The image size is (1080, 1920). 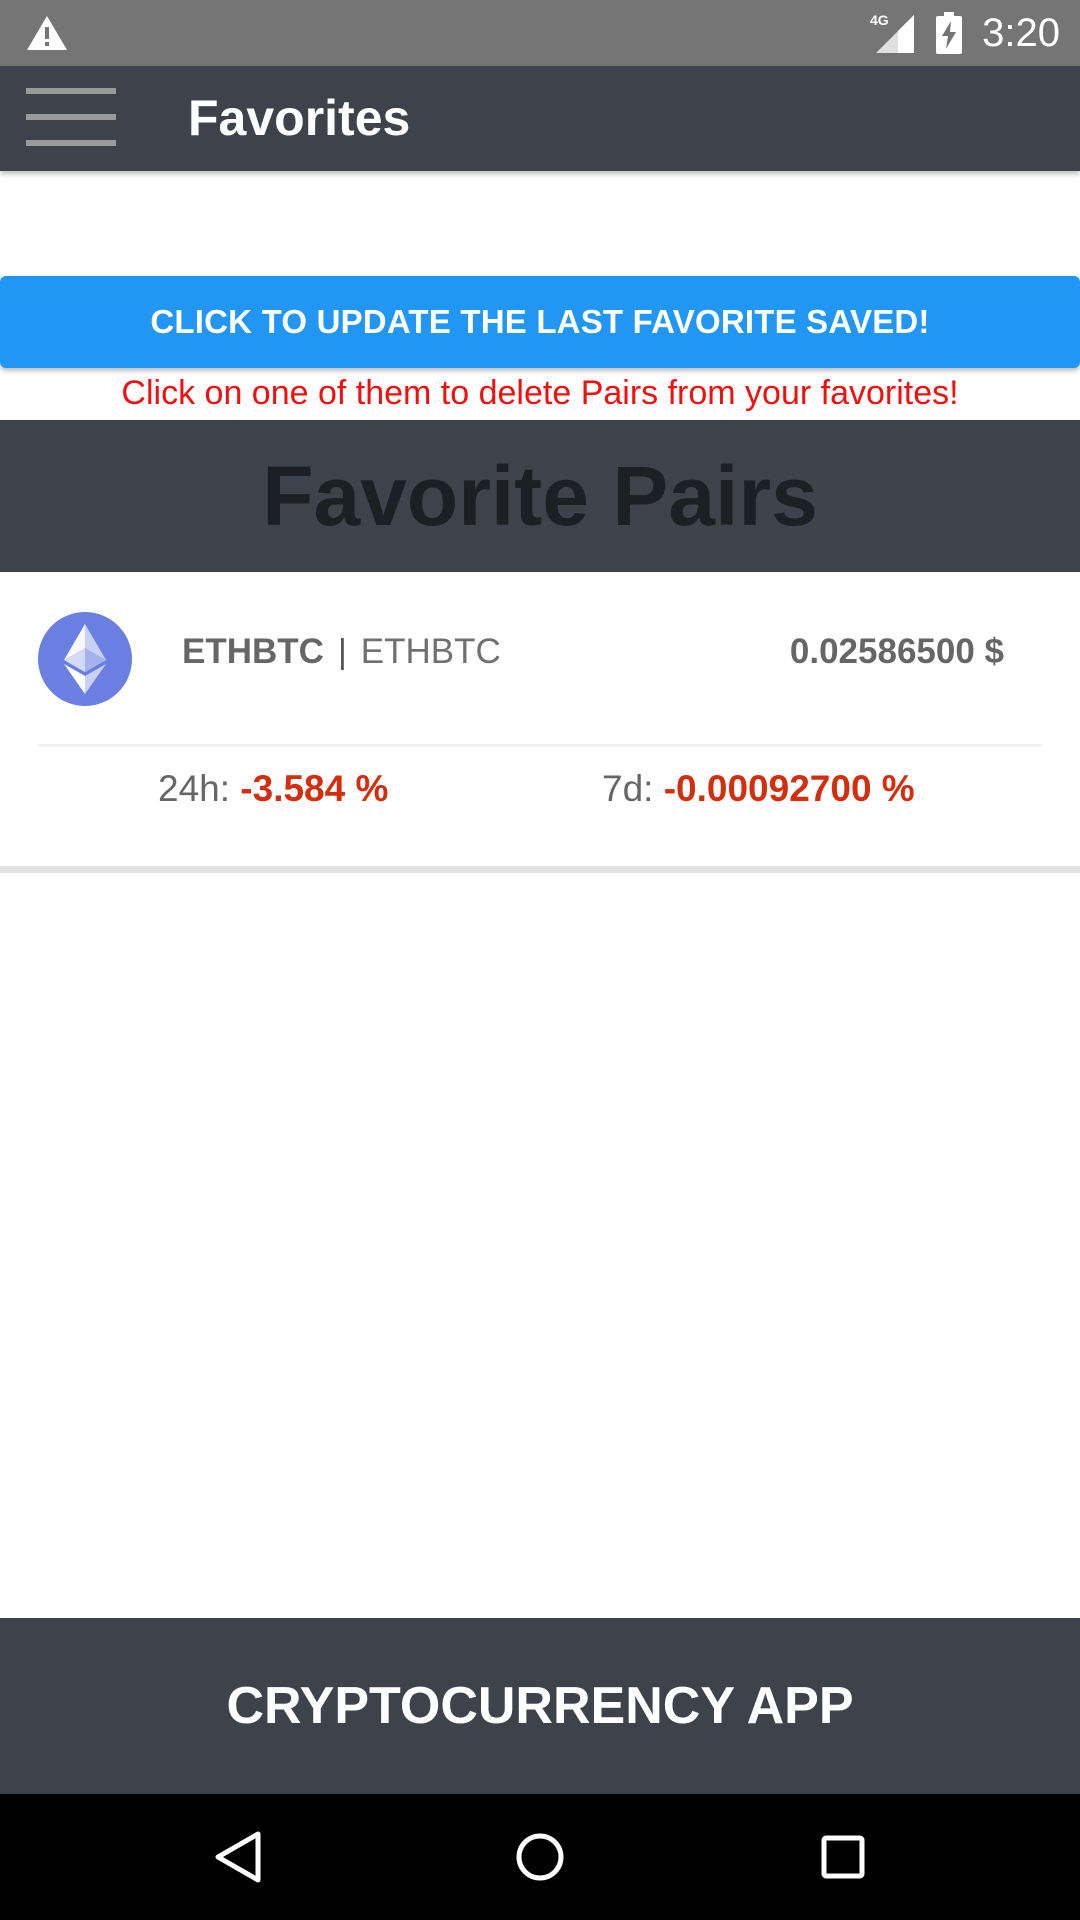 What do you see at coordinates (194, 788) in the screenshot?
I see `change-24h-label: 24h:` at bounding box center [194, 788].